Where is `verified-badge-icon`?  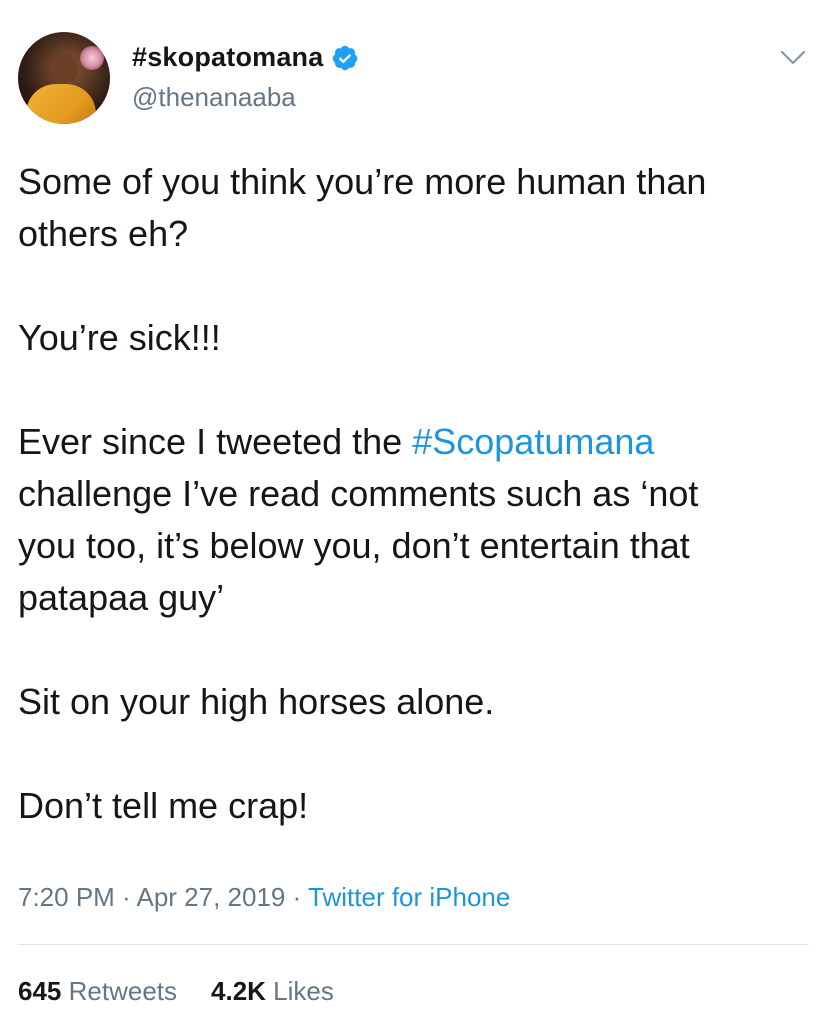
verified-badge-icon is located at coordinates (345, 57).